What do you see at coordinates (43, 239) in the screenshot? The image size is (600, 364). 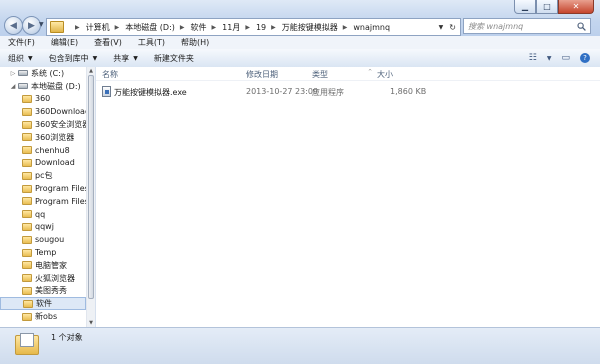 I see `sidebar-item: sougou` at bounding box center [43, 239].